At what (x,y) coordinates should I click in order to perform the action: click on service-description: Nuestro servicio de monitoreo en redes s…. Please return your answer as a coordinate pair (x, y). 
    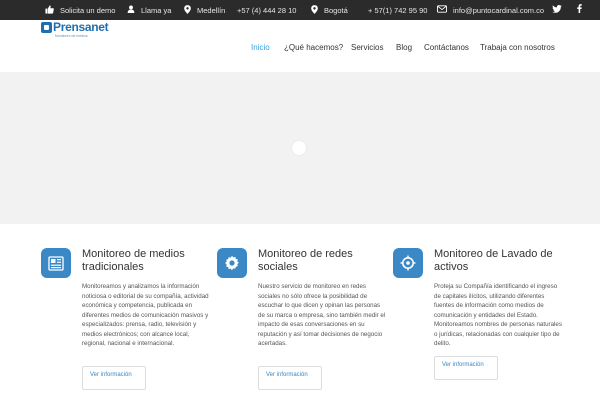
    Looking at the image, I should click on (322, 315).